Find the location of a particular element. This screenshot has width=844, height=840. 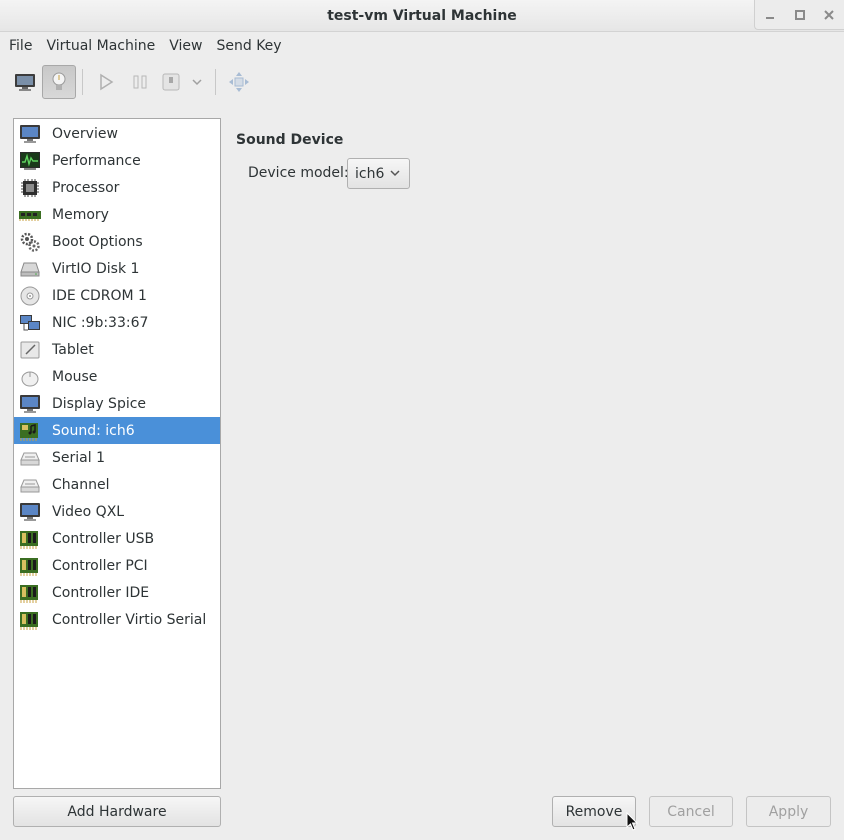

hardware-list-item: Display Spice is located at coordinates (117, 403).